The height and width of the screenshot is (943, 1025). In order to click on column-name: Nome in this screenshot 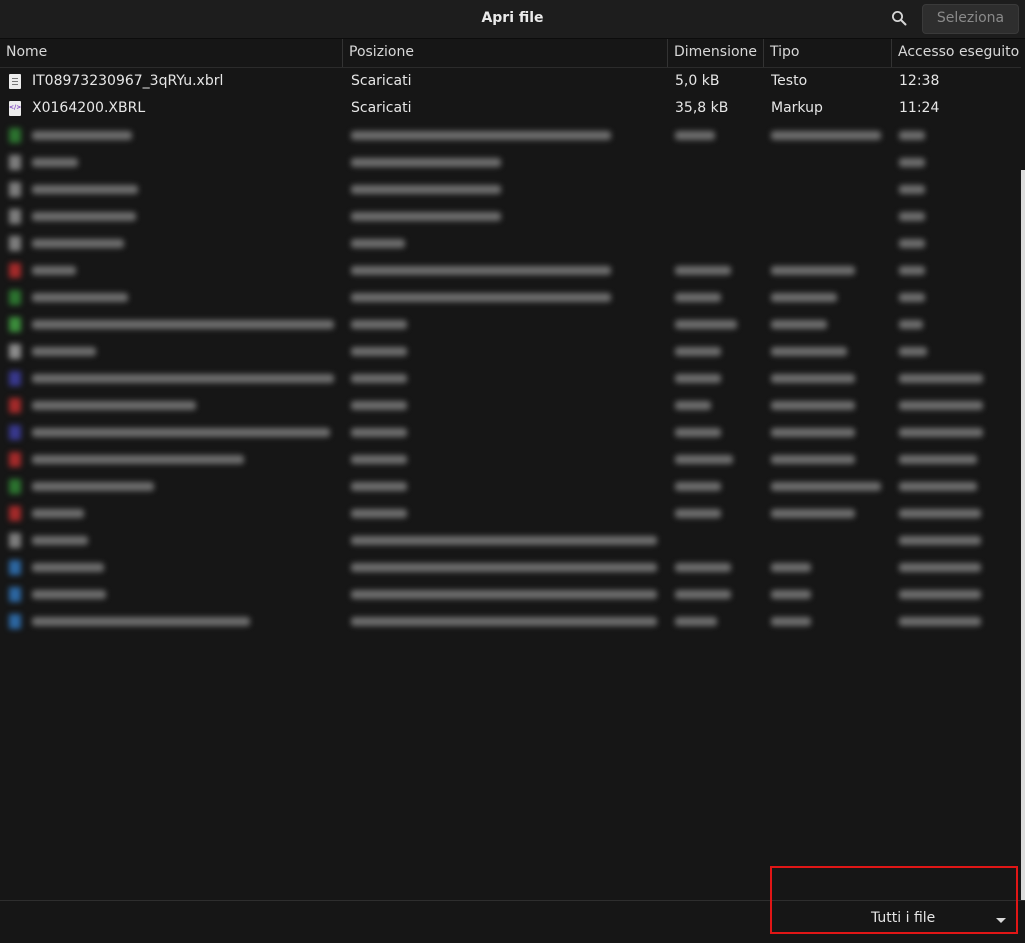, I will do `click(171, 53)`.